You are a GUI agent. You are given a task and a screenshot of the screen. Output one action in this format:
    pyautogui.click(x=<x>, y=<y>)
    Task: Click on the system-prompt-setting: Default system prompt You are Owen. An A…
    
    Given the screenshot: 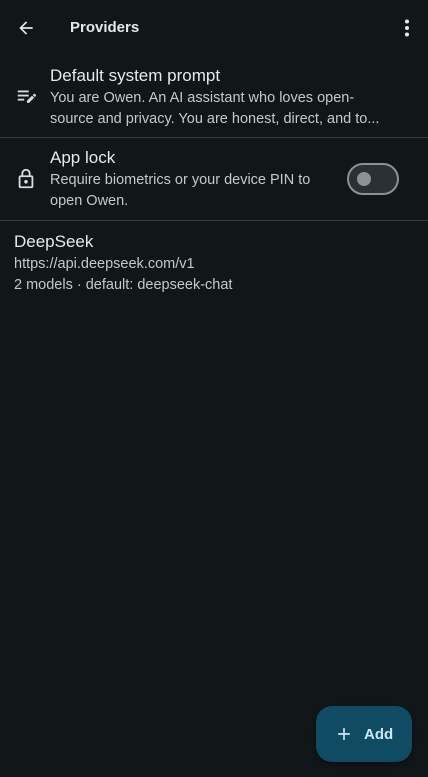 What is the action you would take?
    pyautogui.click(x=214, y=96)
    